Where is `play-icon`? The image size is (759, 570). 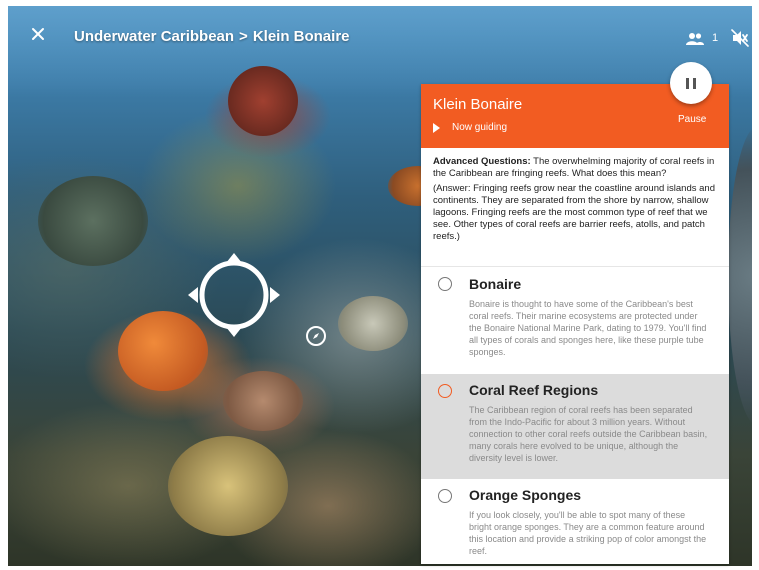
play-icon is located at coordinates (436, 127).